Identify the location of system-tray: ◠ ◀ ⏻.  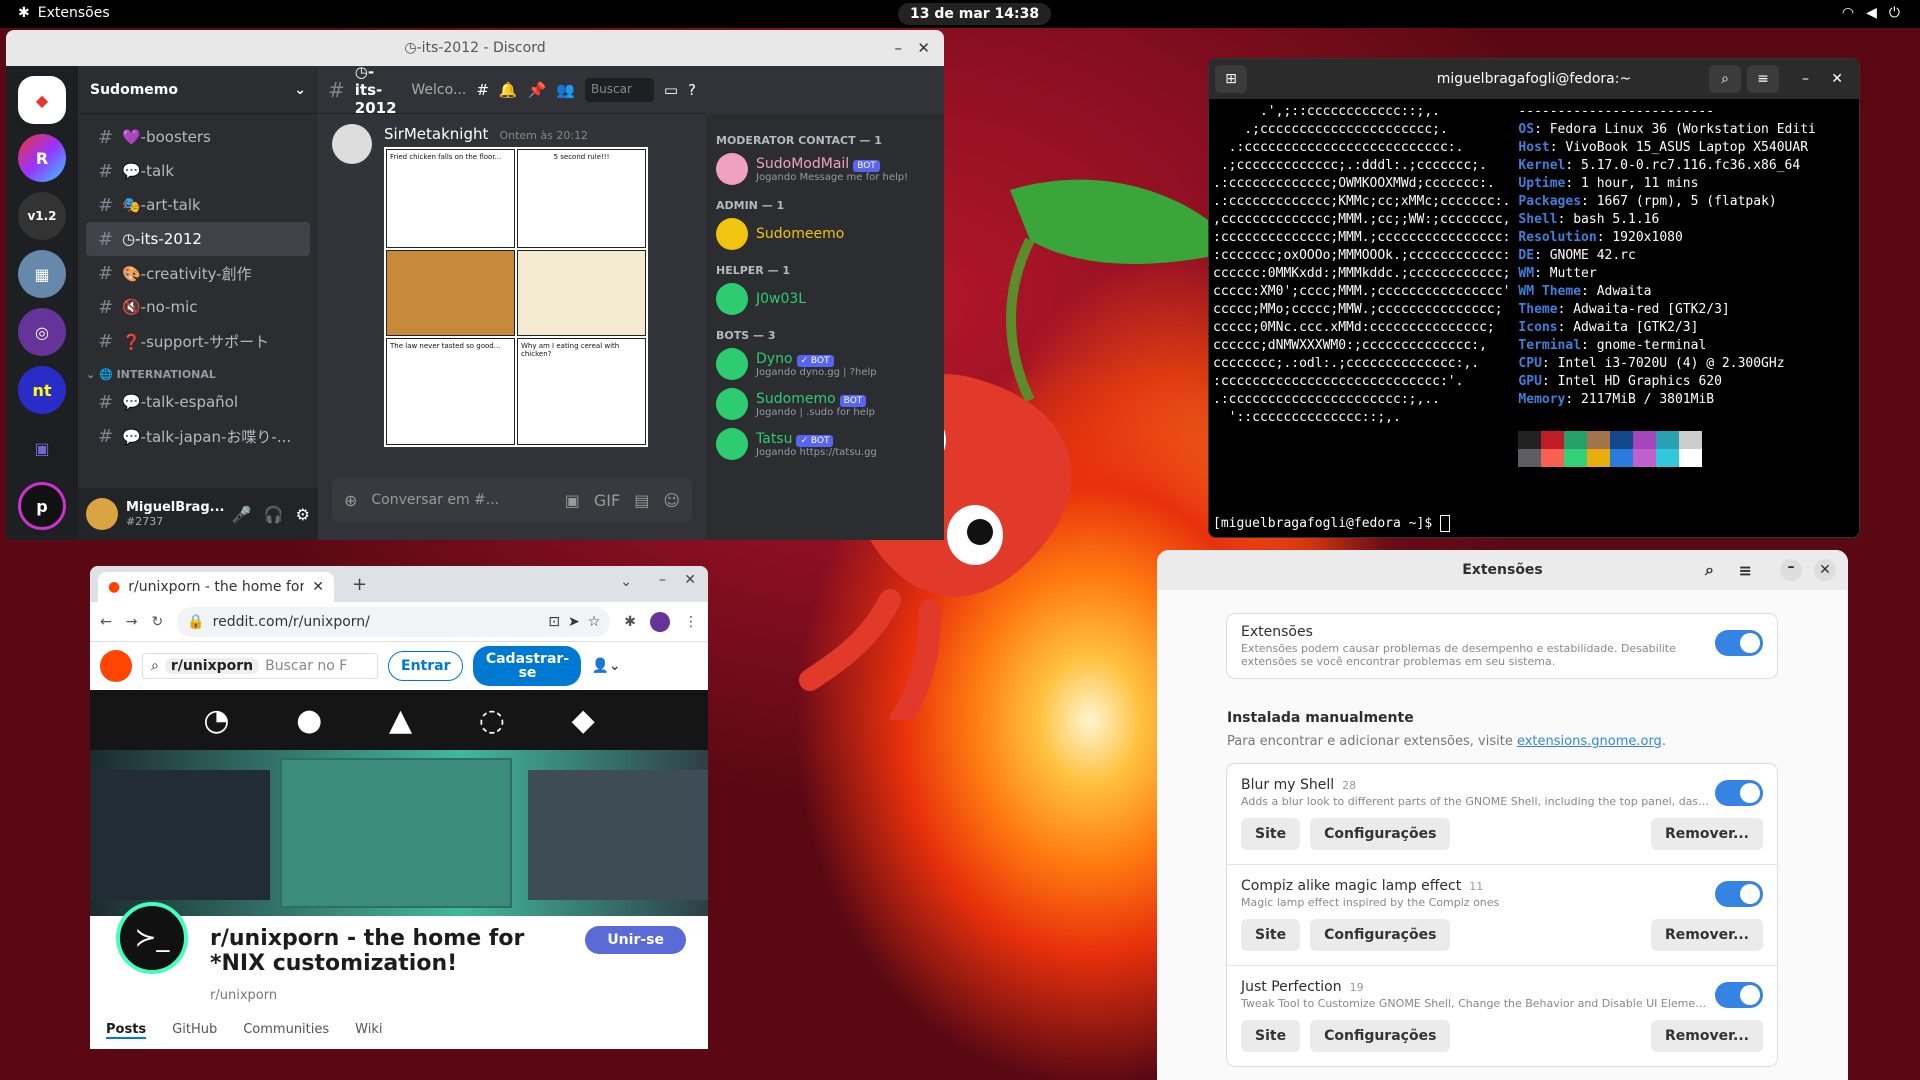
(1871, 13).